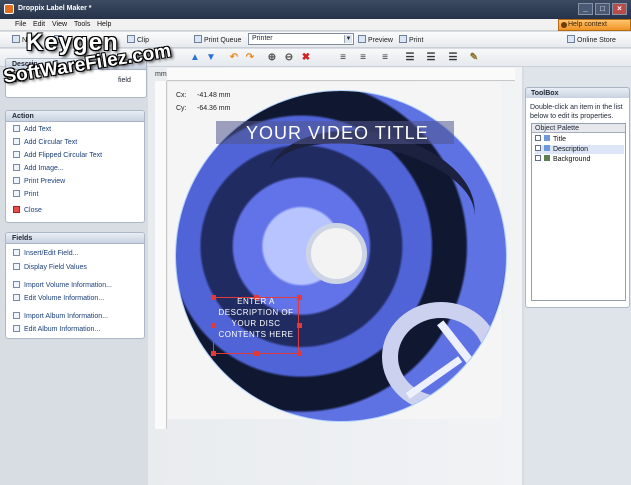  I want to click on add-text-link: Add Text, so click(32, 130).